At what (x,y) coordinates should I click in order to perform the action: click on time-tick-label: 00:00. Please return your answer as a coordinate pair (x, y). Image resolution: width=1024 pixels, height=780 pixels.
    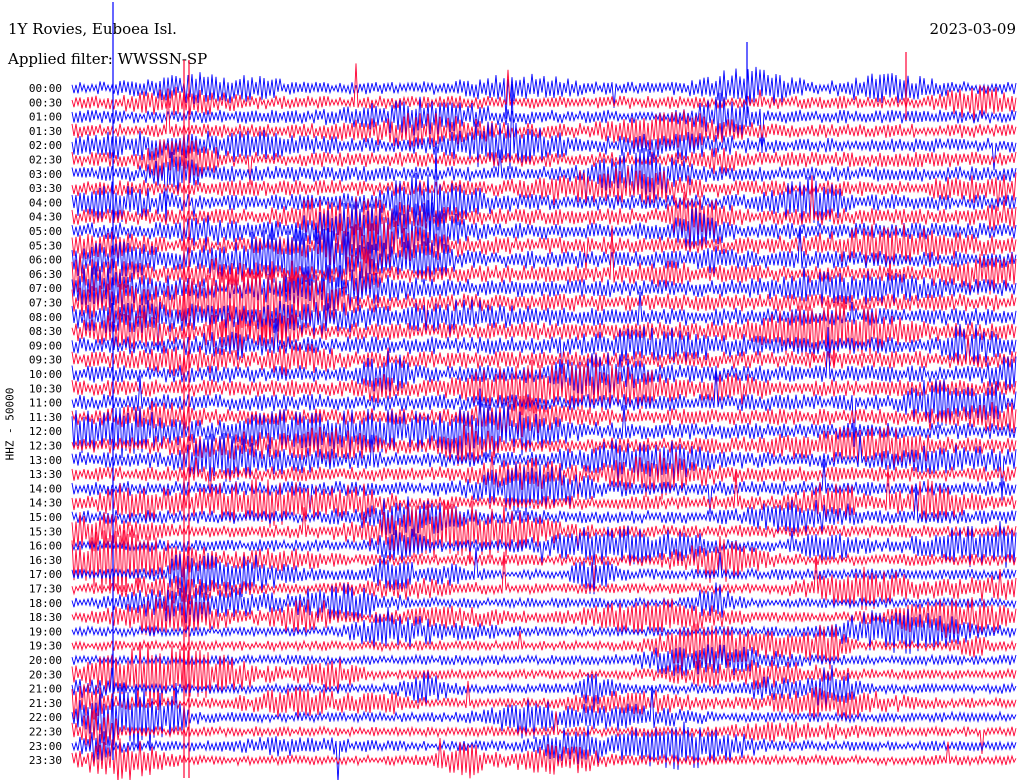
    Looking at the image, I should click on (45, 88).